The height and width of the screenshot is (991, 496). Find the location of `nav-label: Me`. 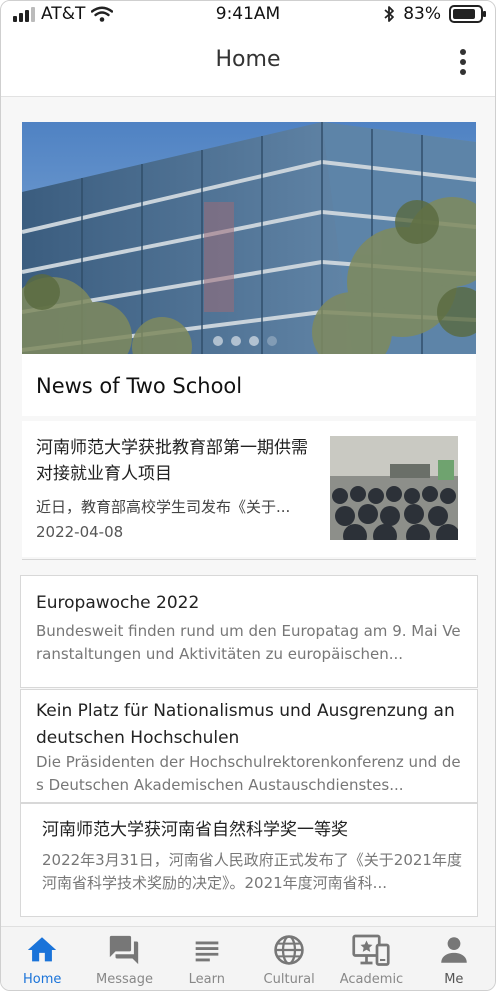

nav-label: Me is located at coordinates (454, 979).